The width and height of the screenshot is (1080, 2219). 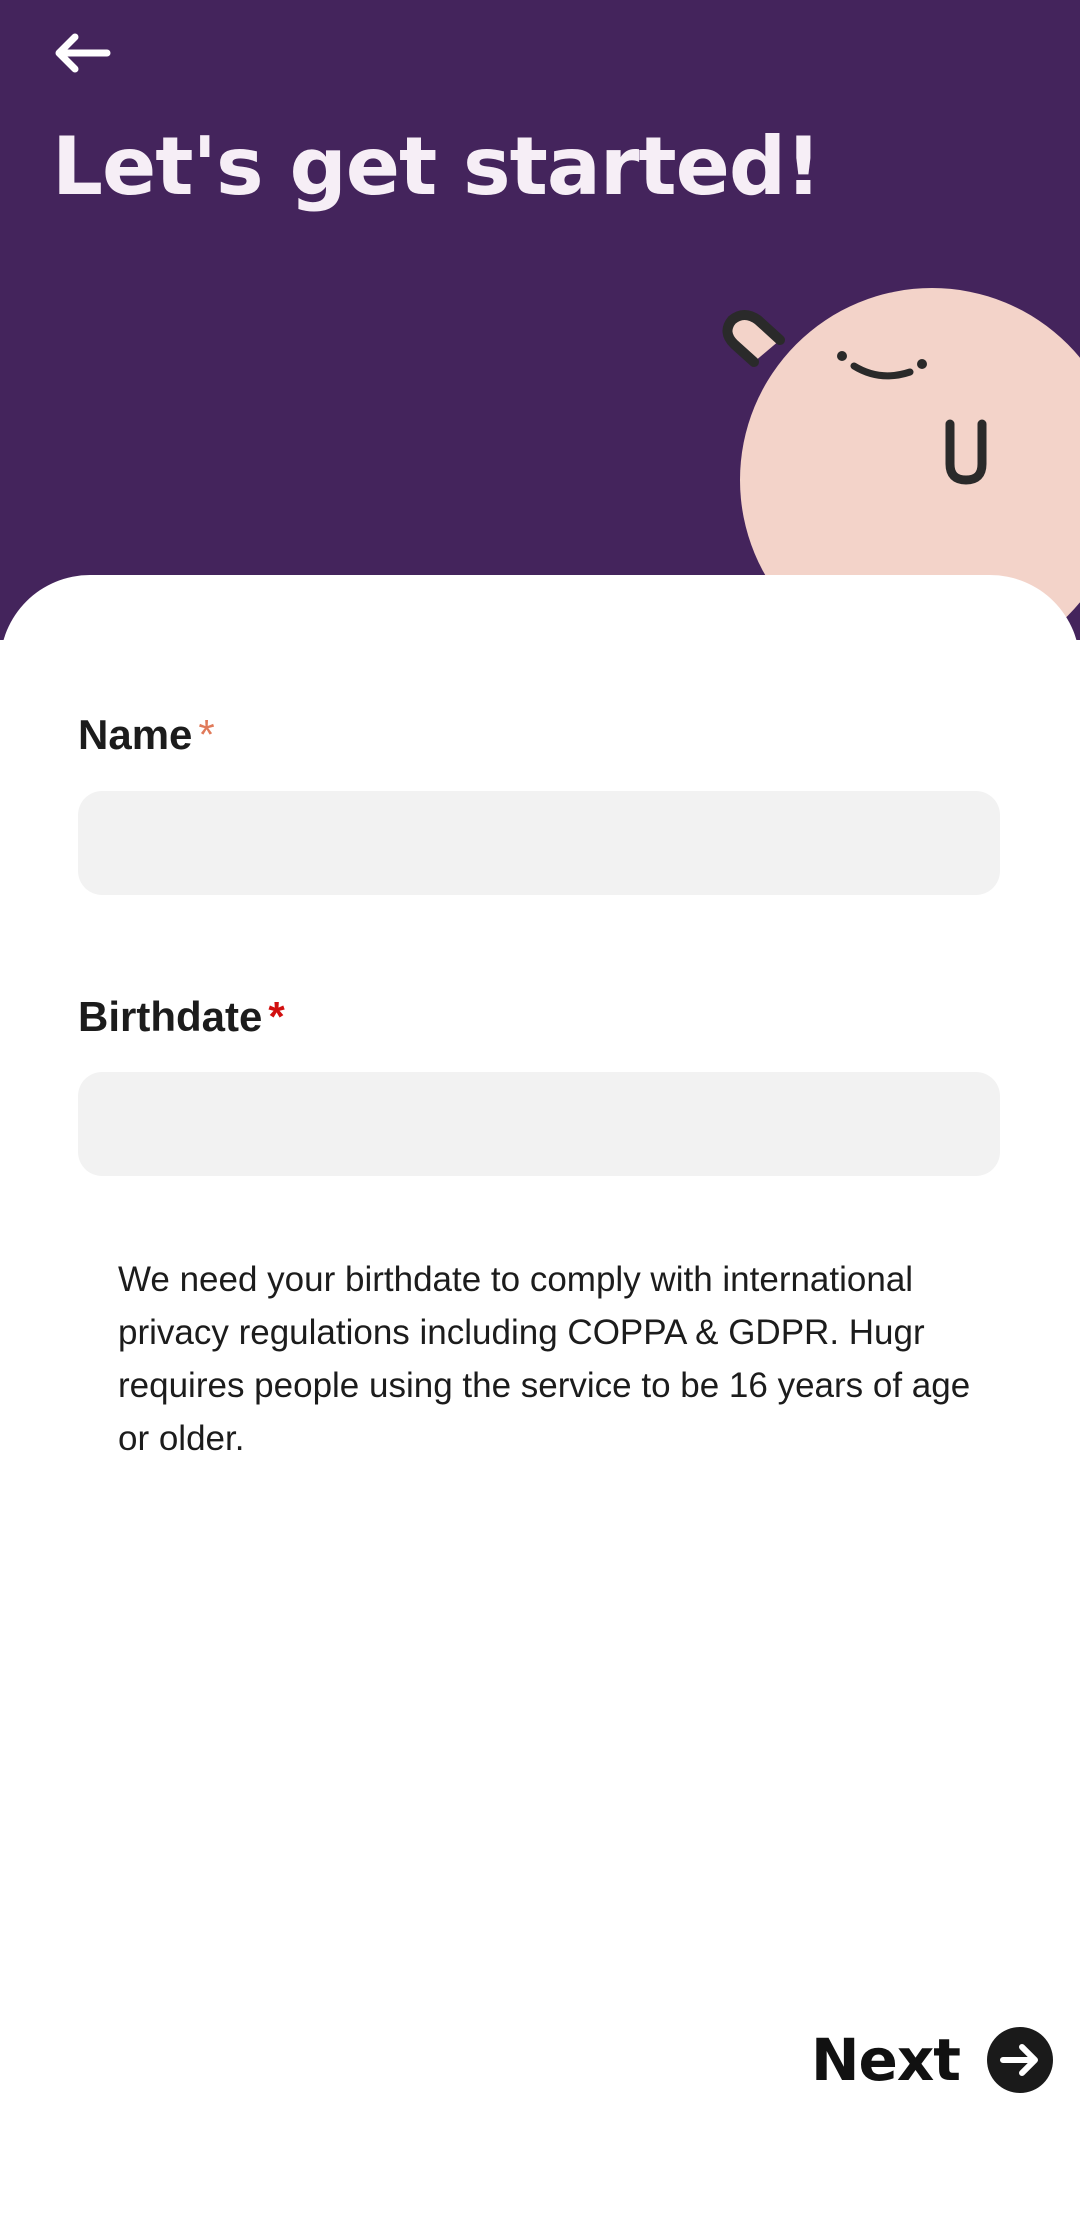 What do you see at coordinates (539, 843) in the screenshot?
I see `name-input` at bounding box center [539, 843].